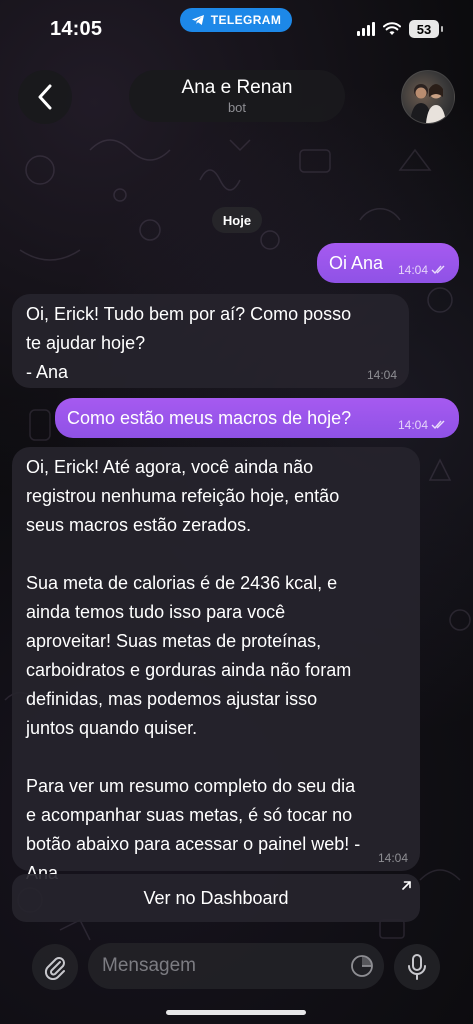  Describe the element at coordinates (149, 965) in the screenshot. I see `message-input-placeholder: Mensagem` at that location.